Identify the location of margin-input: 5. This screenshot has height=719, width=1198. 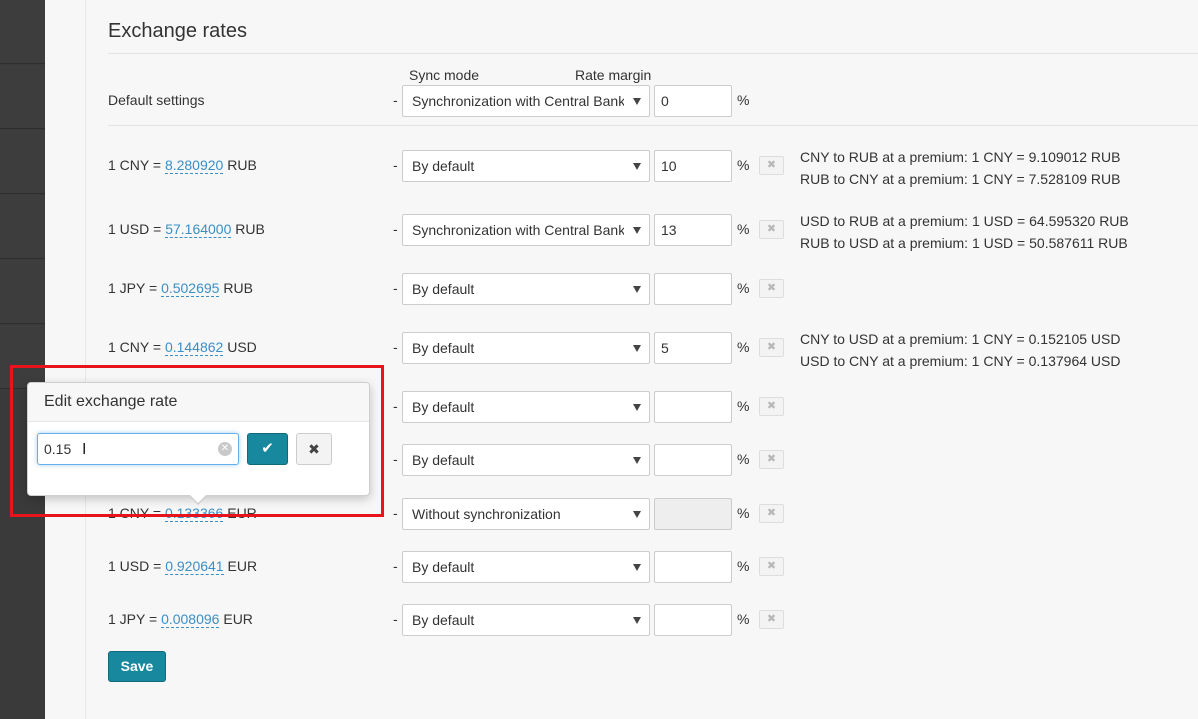
(693, 348).